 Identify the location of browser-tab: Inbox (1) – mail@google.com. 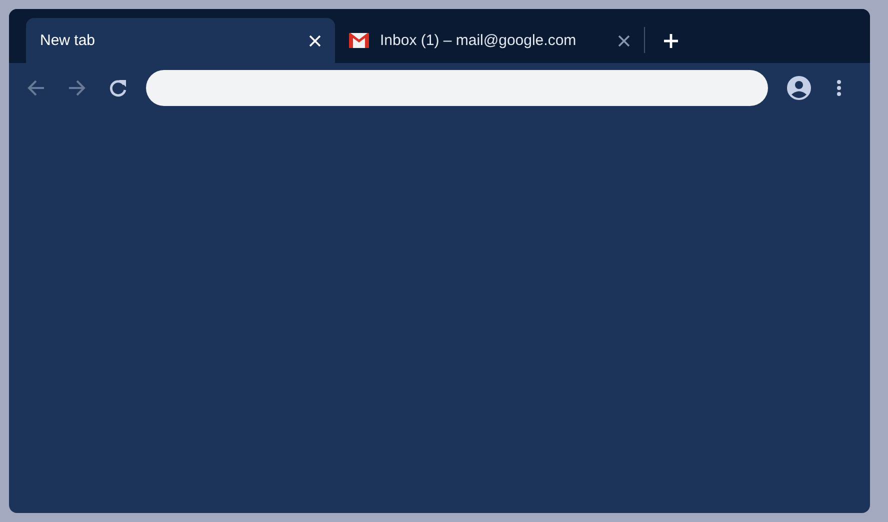
(489, 40).